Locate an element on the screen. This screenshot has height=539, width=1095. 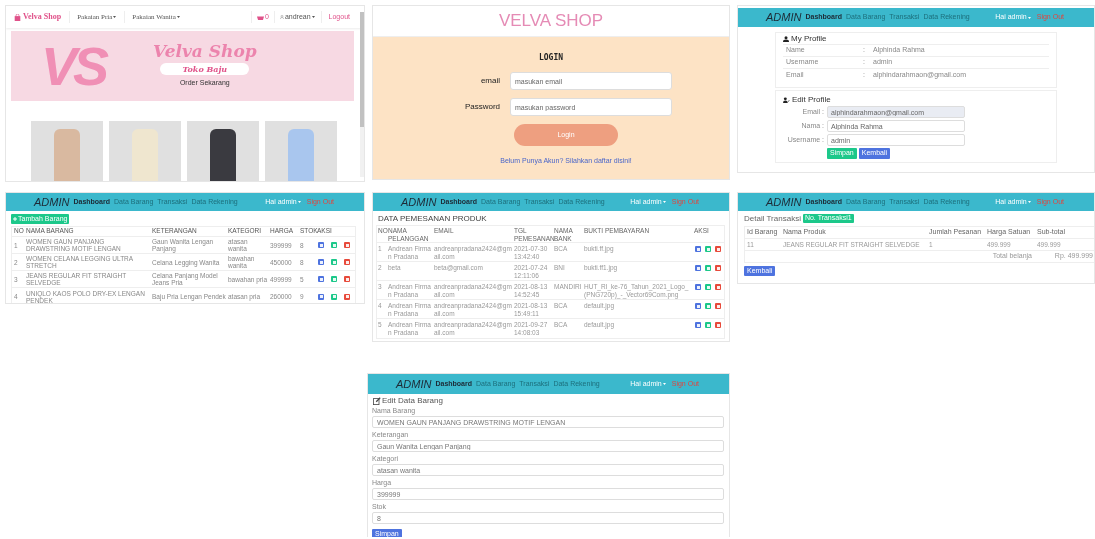
shop-title: VELVA SHOP is located at coordinates (551, 21).